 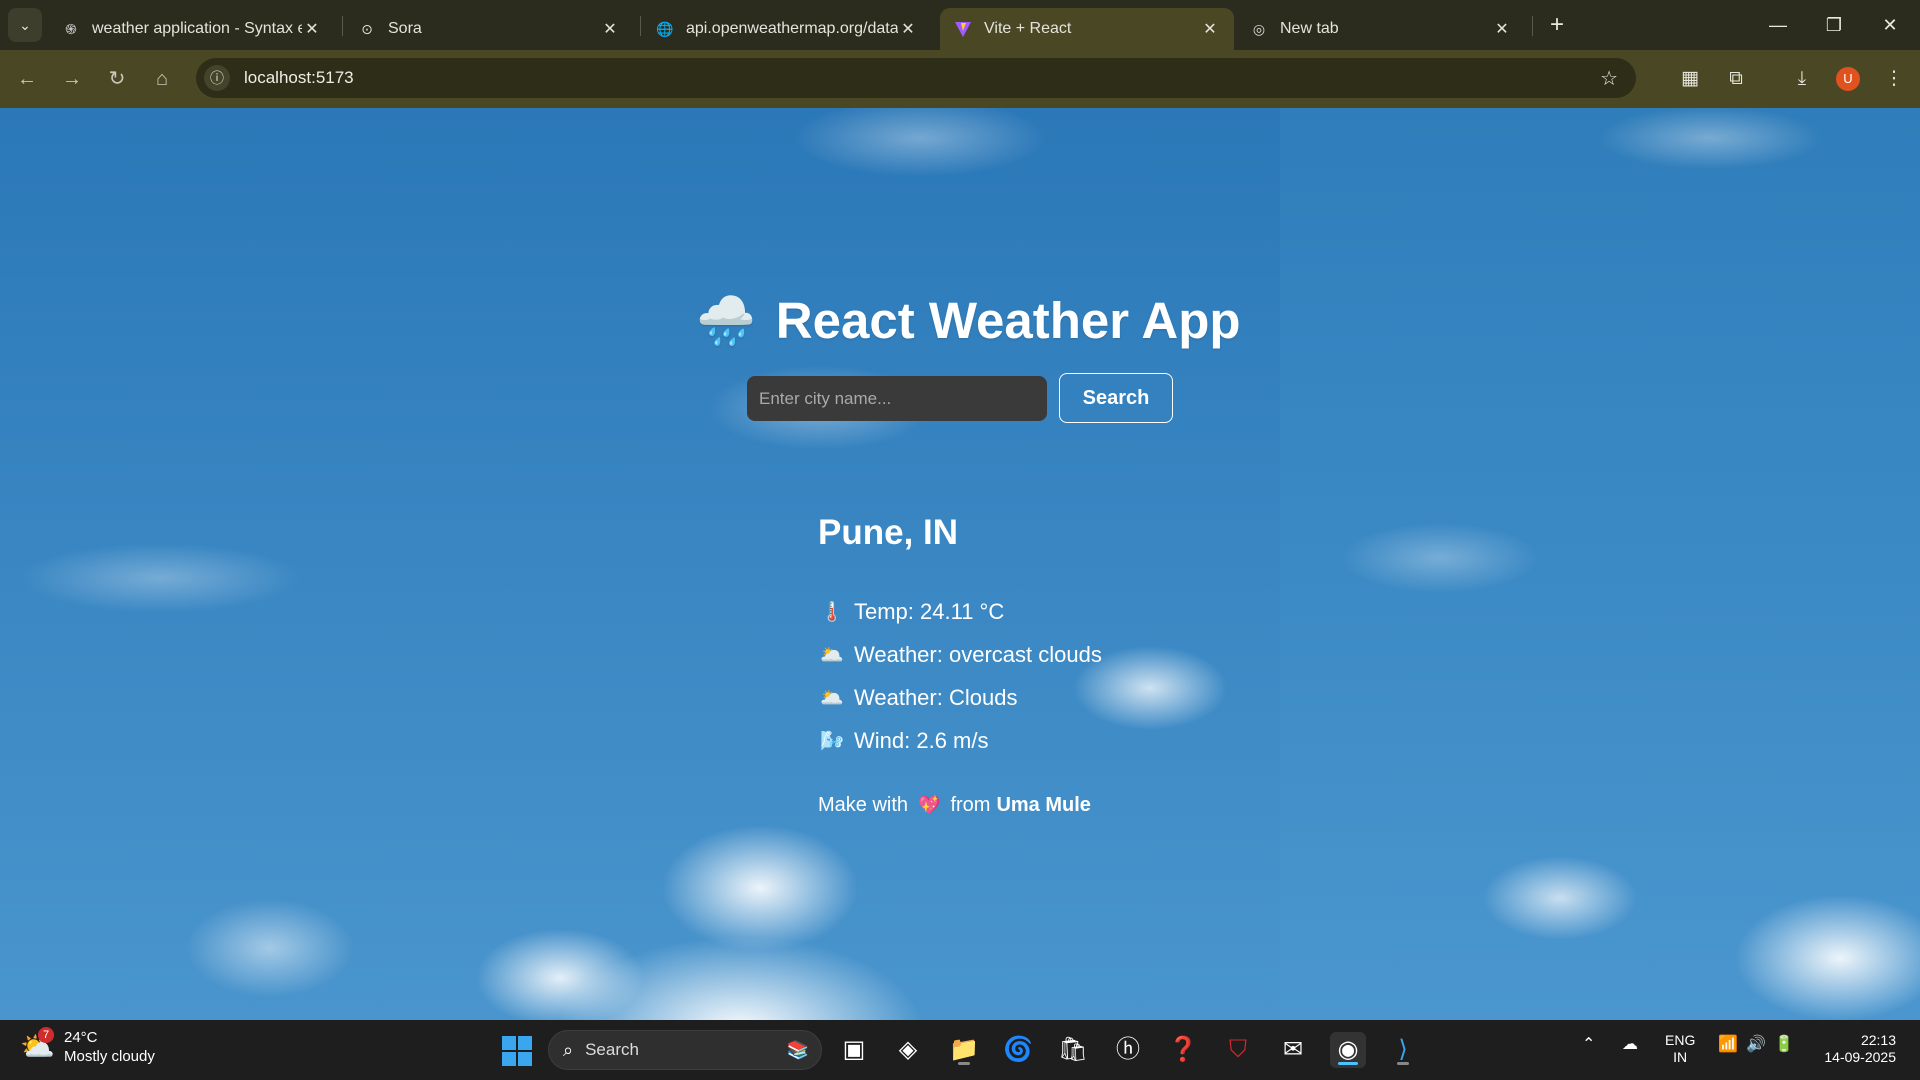 I want to click on bookmark-star-icon: ☆, so click(x=1609, y=78).